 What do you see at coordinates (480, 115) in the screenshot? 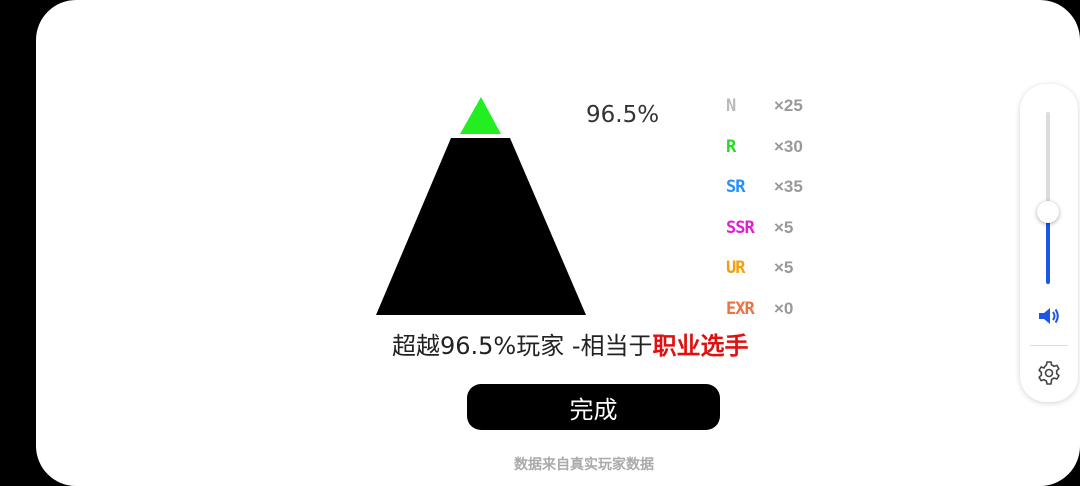
I see `pyramid-top-segment` at bounding box center [480, 115].